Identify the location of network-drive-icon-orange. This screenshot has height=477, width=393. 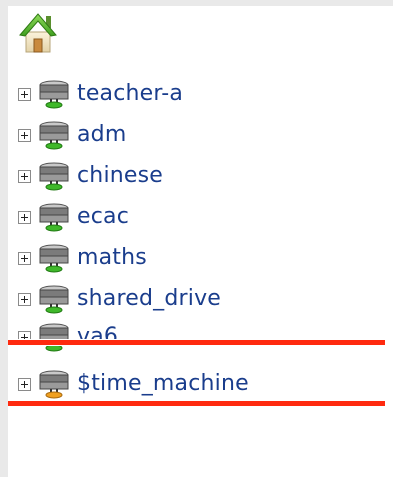
(54, 384).